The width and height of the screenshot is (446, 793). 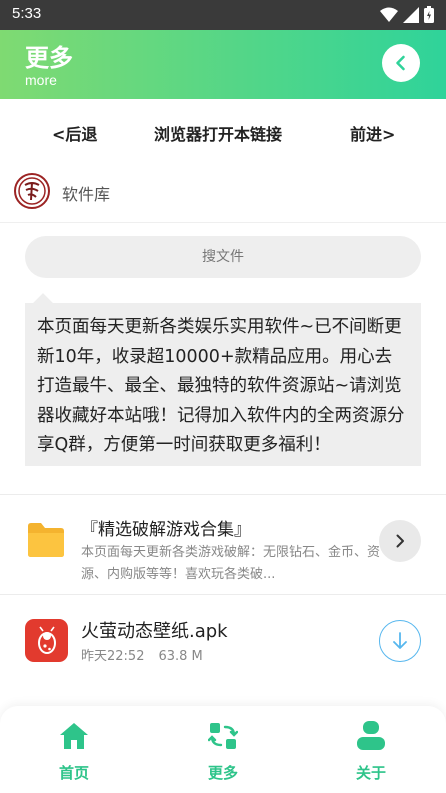 I want to click on swap-icon, so click(x=223, y=736).